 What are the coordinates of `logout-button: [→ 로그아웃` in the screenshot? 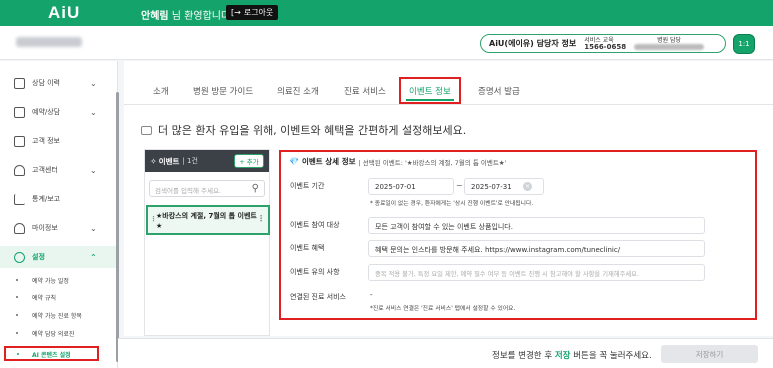 It's located at (252, 12).